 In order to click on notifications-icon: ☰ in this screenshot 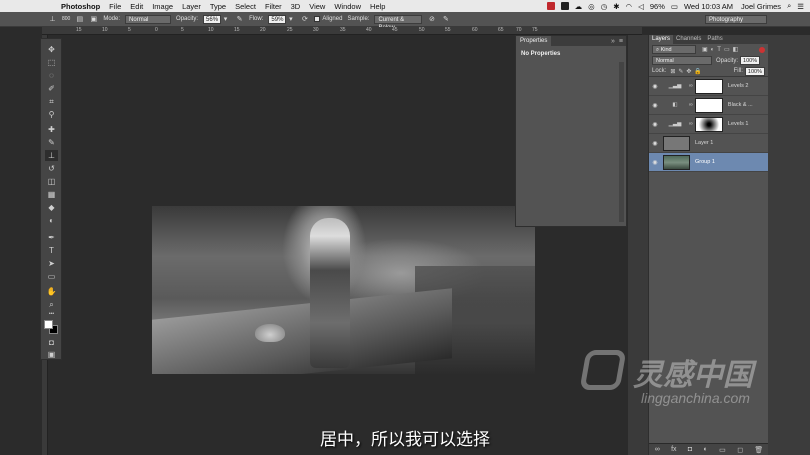, I will do `click(800, 6)`.